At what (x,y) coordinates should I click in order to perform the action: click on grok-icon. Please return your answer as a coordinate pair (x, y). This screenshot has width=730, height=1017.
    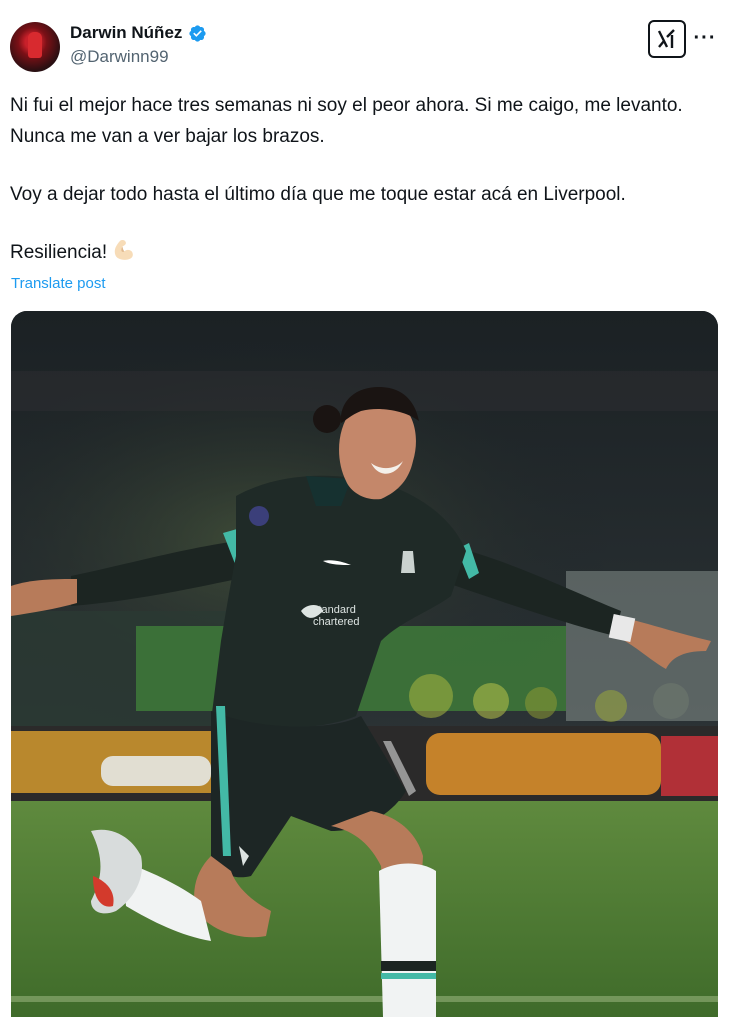
    Looking at the image, I should click on (667, 39).